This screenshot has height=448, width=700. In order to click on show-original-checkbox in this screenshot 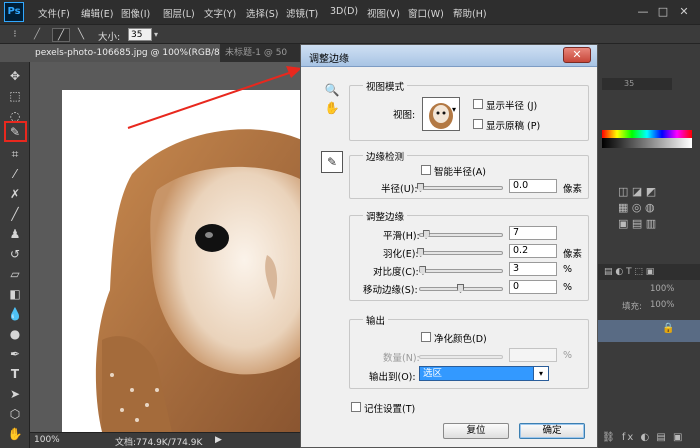, I will do `click(478, 124)`.